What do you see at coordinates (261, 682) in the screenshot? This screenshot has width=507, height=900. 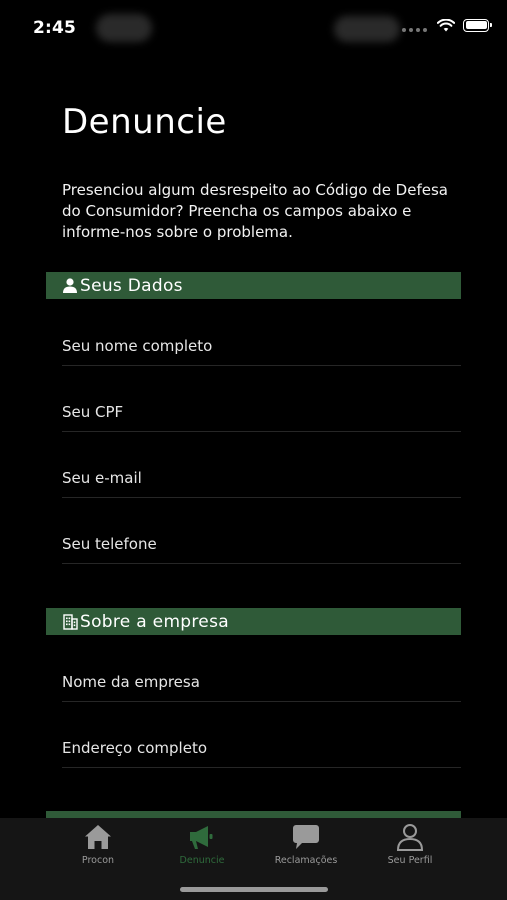 I see `company-name-field` at bounding box center [261, 682].